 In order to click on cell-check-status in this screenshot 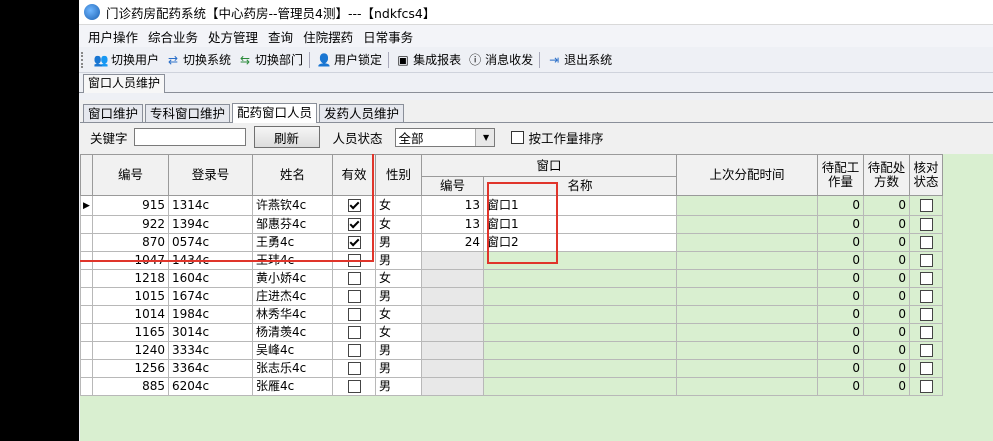, I will do `click(926, 260)`.